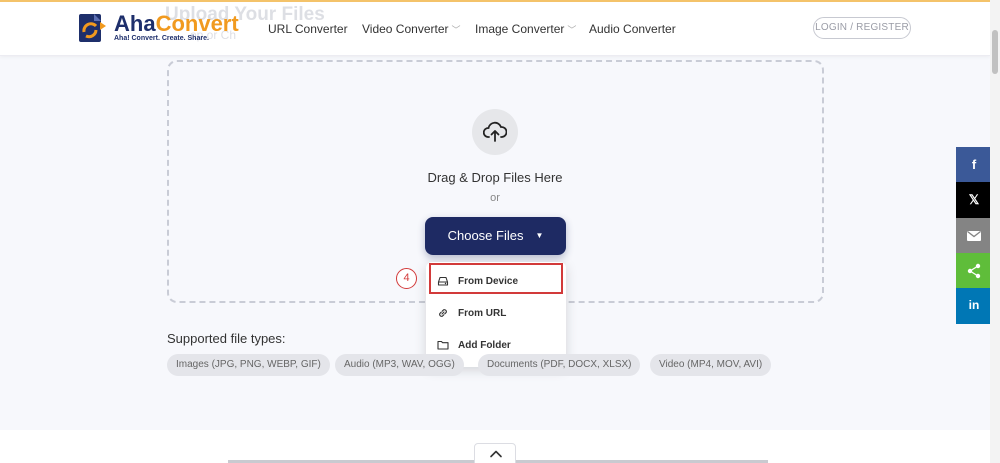  What do you see at coordinates (406, 278) in the screenshot?
I see `annotation-step-badge: 4` at bounding box center [406, 278].